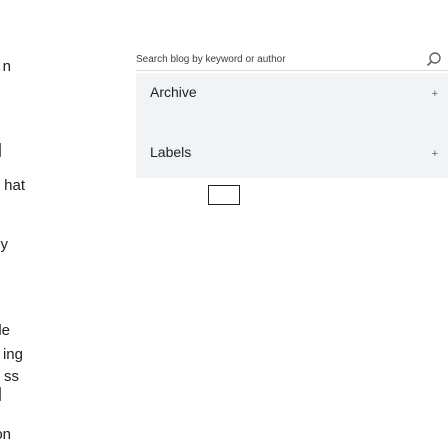 This screenshot has height=448, width=448. Describe the element at coordinates (12, 354) in the screenshot. I see `article-text-fragment: ing` at that location.